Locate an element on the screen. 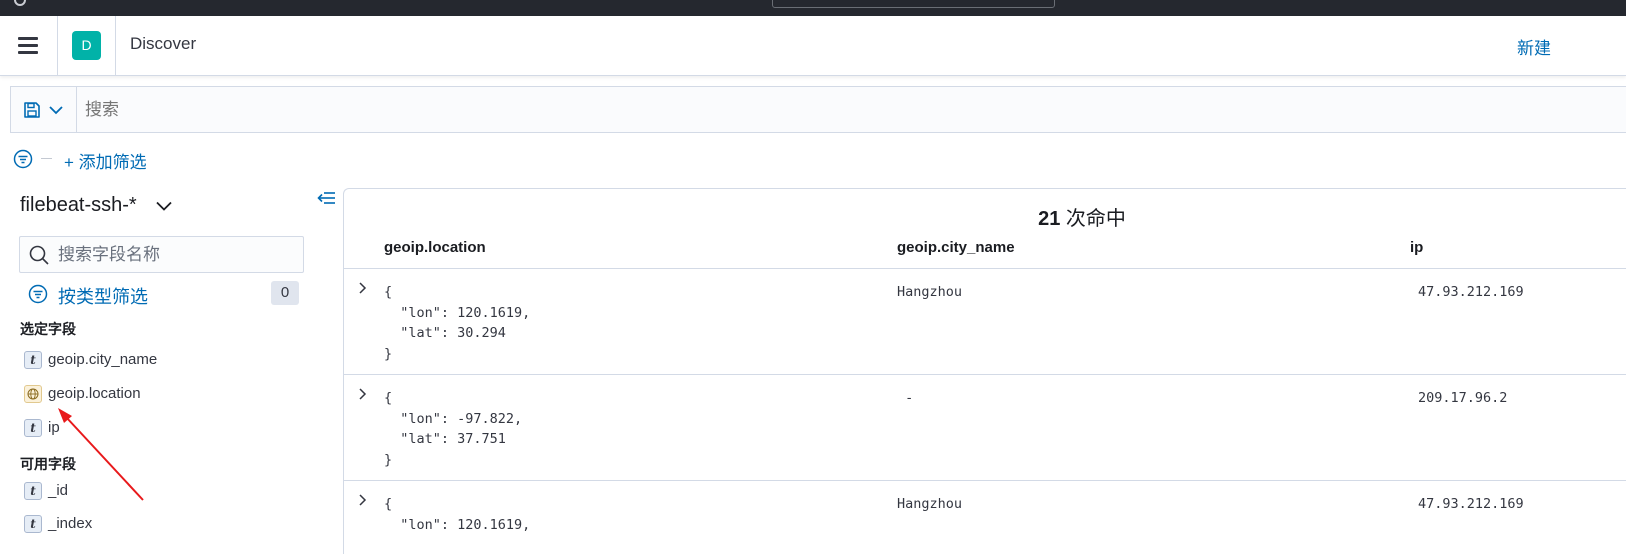  page-title: Discover is located at coordinates (163, 43).